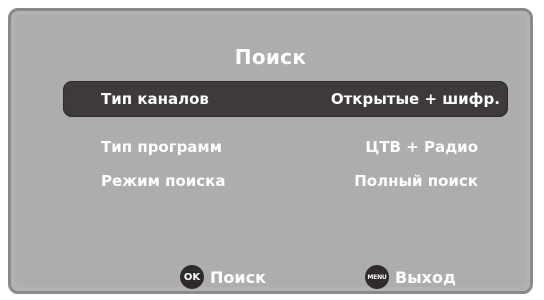  What do you see at coordinates (421, 147) in the screenshot?
I see `setting-value: ЦТВ + Радио` at bounding box center [421, 147].